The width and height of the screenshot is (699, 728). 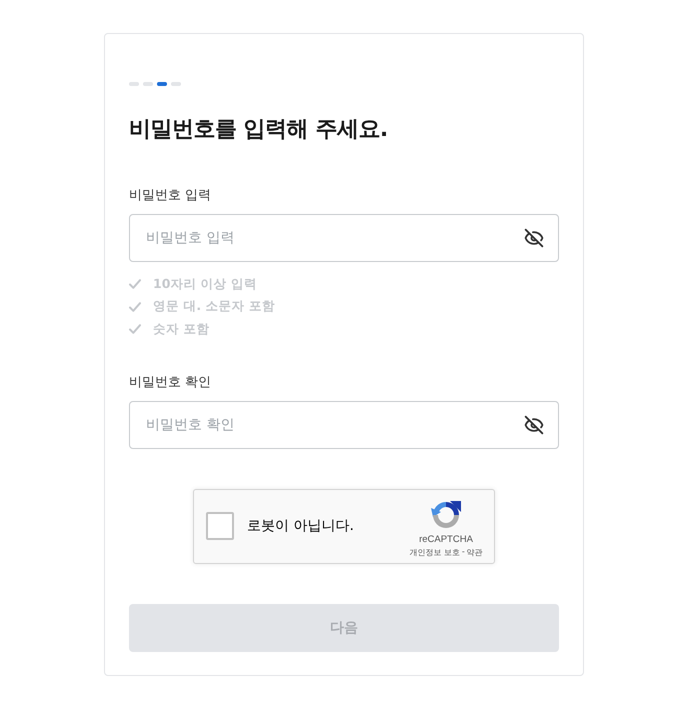 I want to click on rule-text: 영문 대. 소문자 포함, so click(x=214, y=307).